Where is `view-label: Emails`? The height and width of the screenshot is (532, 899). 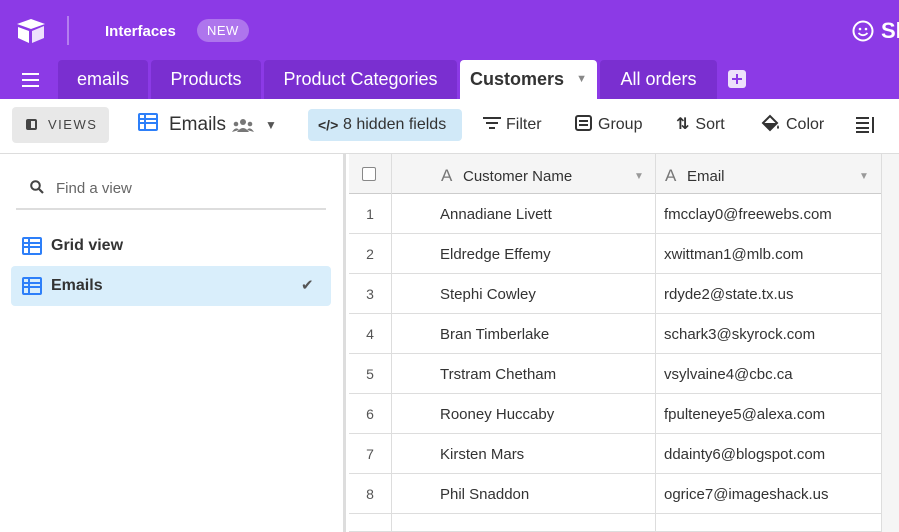 view-label: Emails is located at coordinates (77, 285).